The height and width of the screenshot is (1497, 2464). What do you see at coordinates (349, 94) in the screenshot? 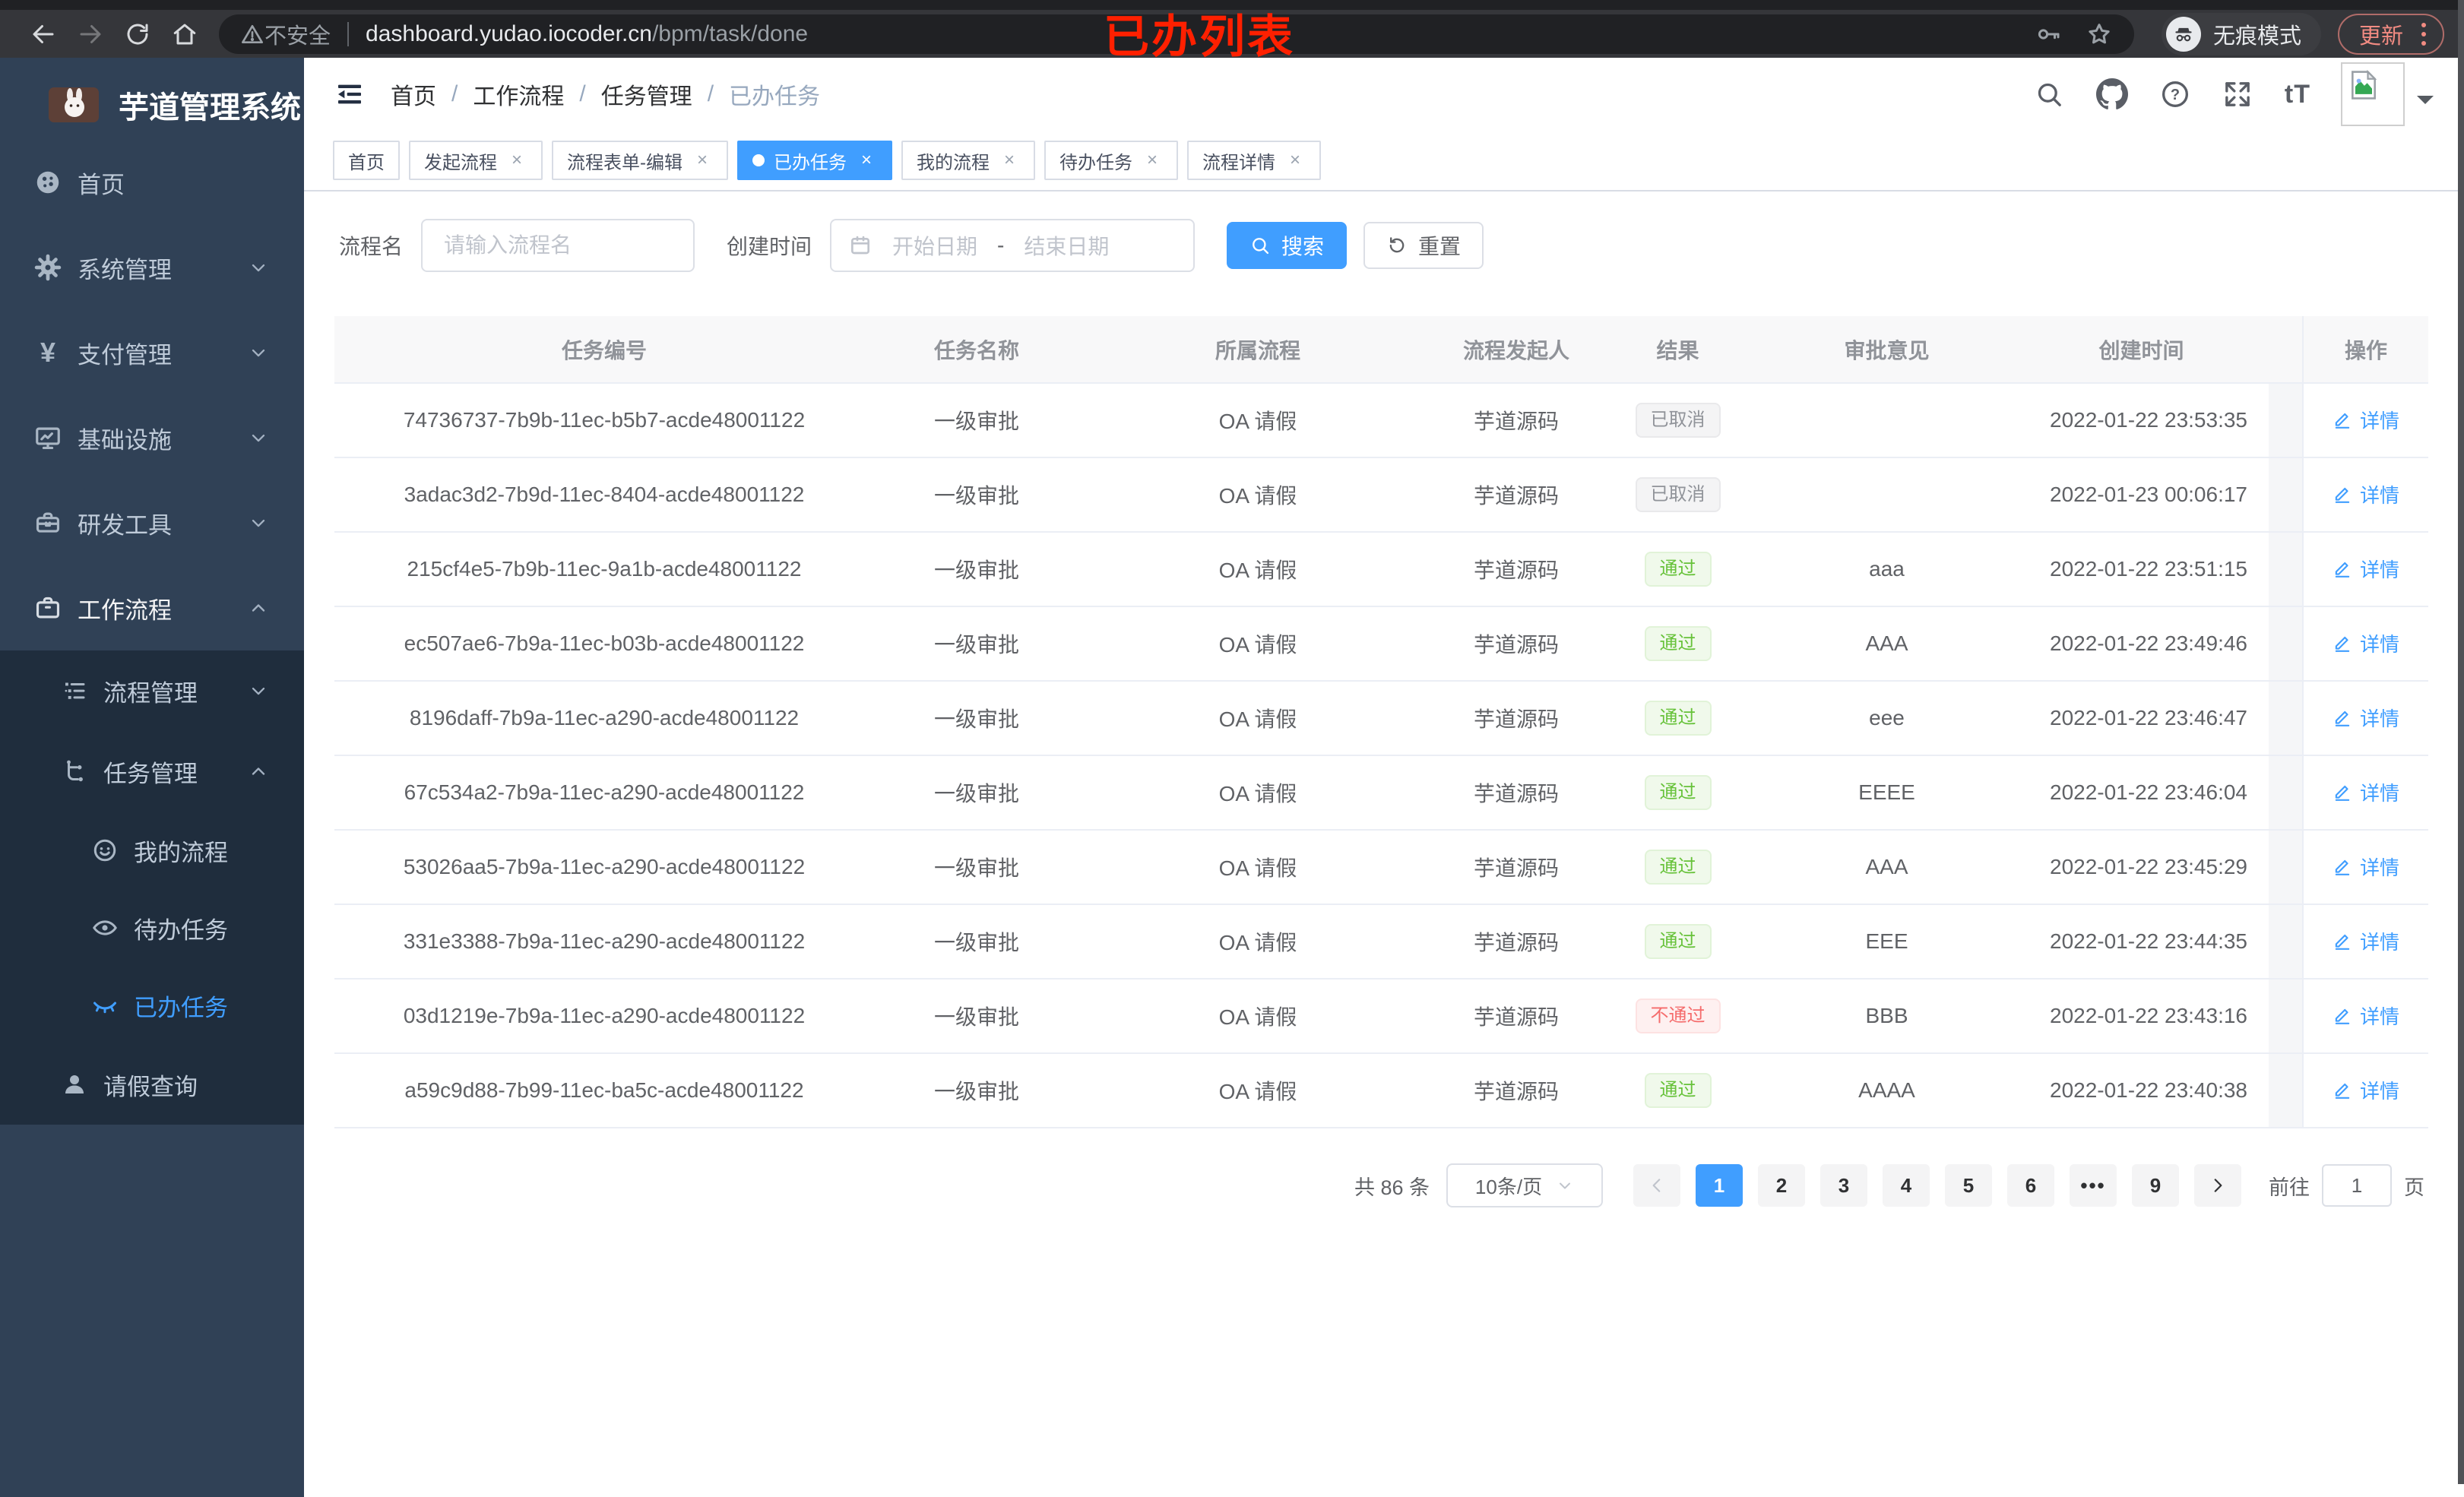
I see `sidebar-fold-icon` at bounding box center [349, 94].